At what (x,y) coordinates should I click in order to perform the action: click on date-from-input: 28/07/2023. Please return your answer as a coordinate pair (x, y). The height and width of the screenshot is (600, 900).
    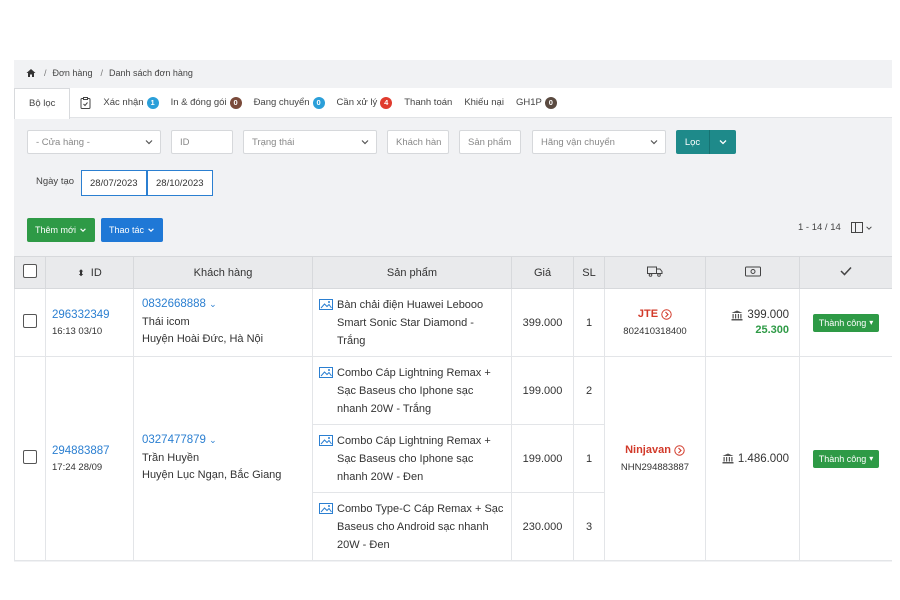
    Looking at the image, I should click on (114, 183).